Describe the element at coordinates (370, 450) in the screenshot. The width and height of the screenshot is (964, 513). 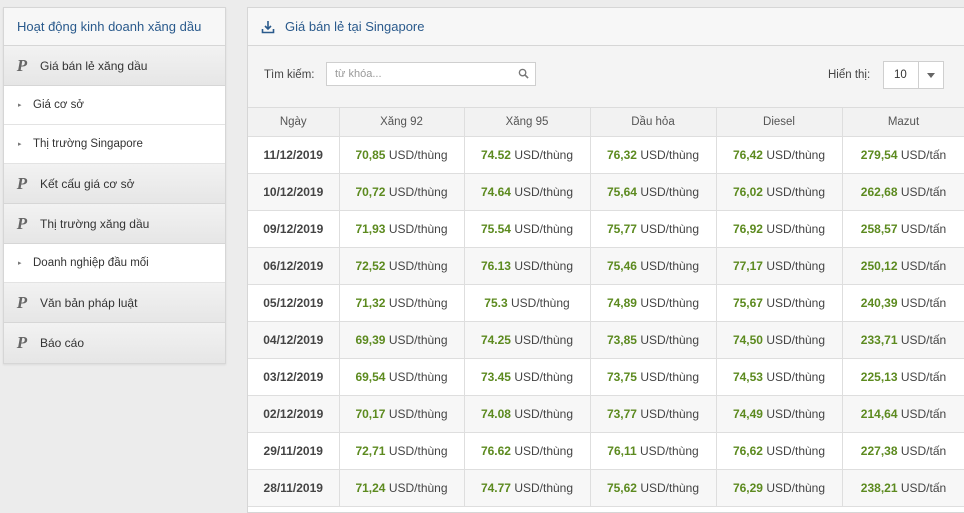
I see `price-value: 72,71` at that location.